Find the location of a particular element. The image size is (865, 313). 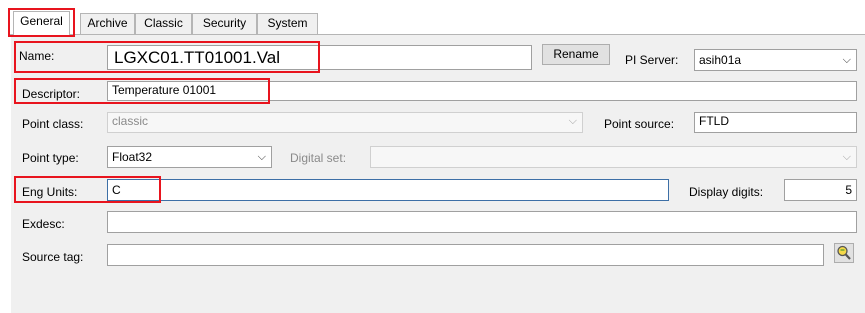

tab-system: System is located at coordinates (287, 23).